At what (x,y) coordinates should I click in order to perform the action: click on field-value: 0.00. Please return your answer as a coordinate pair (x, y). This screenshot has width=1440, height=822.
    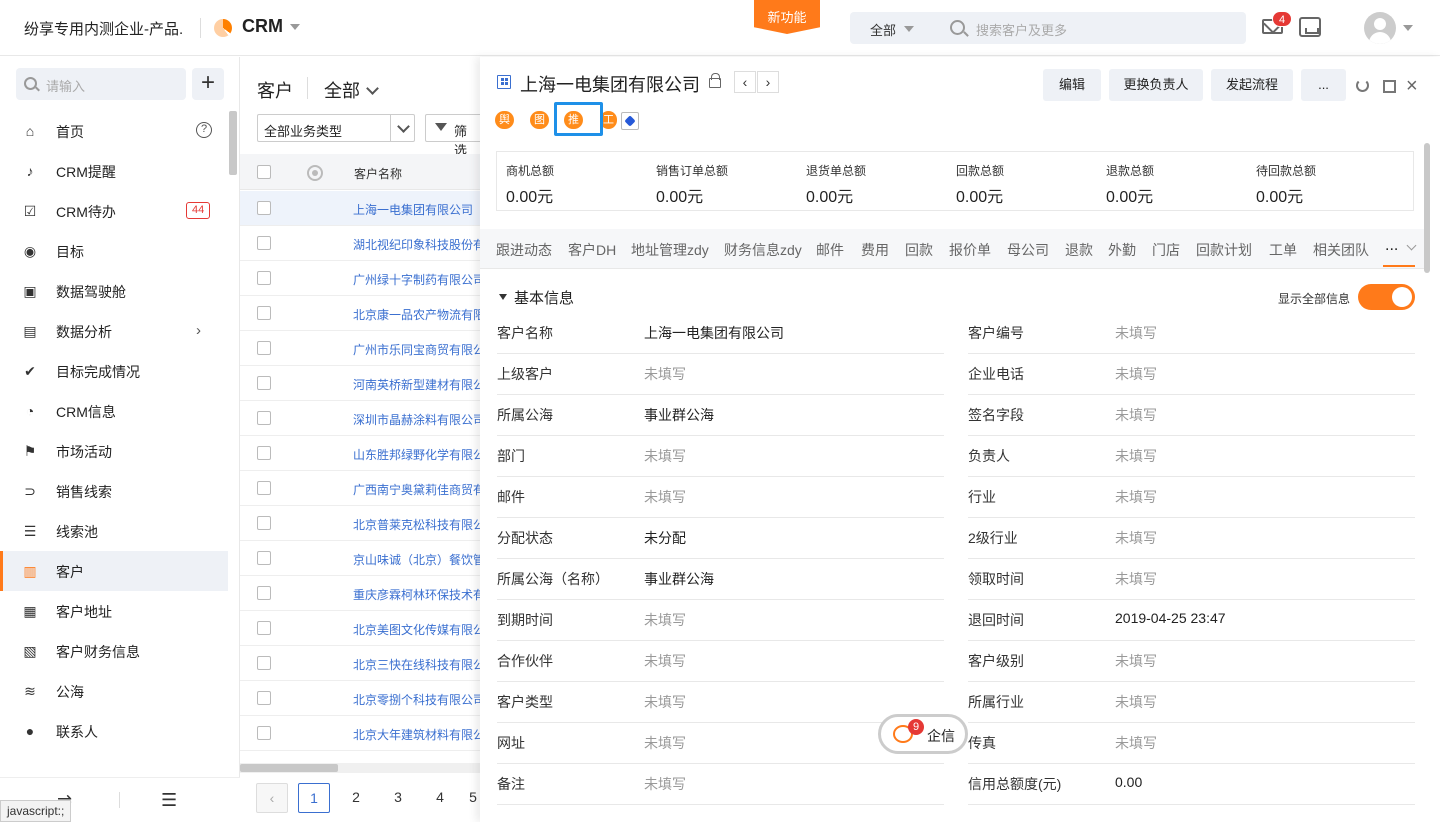
    Looking at the image, I should click on (1128, 782).